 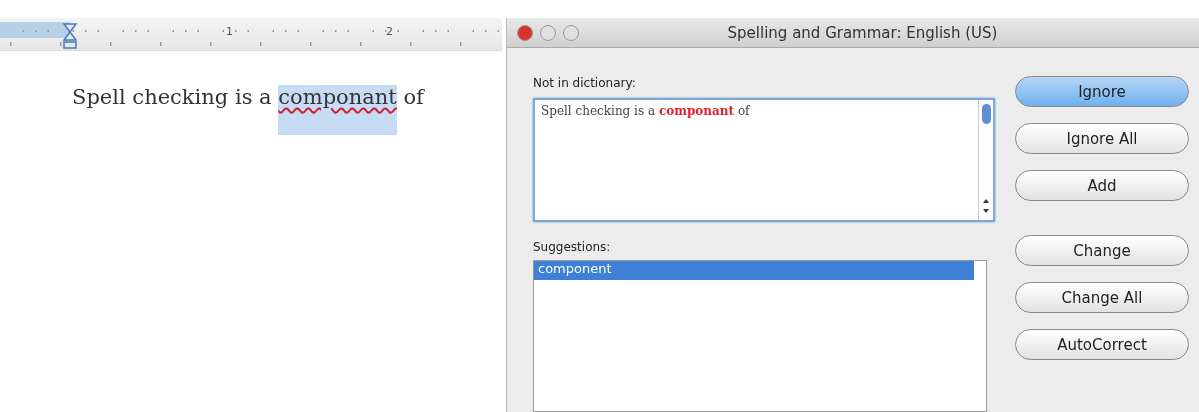 What do you see at coordinates (1102, 138) in the screenshot?
I see `dialog-button: Ignore All` at bounding box center [1102, 138].